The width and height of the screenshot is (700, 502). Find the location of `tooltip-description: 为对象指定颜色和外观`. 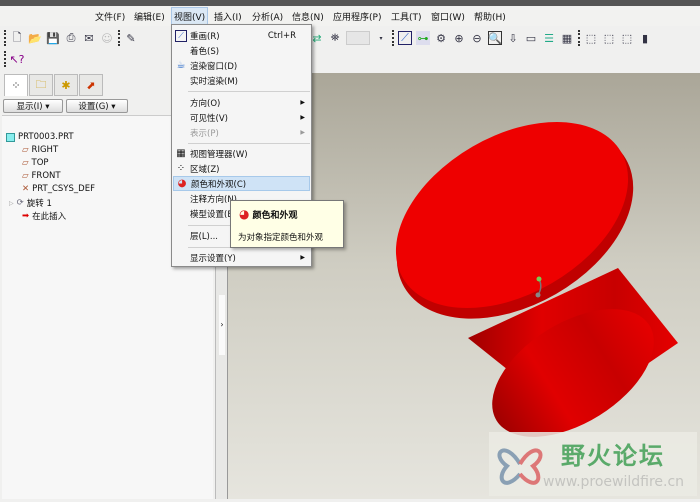

tooltip-description: 为对象指定颜色和外观 is located at coordinates (281, 238).